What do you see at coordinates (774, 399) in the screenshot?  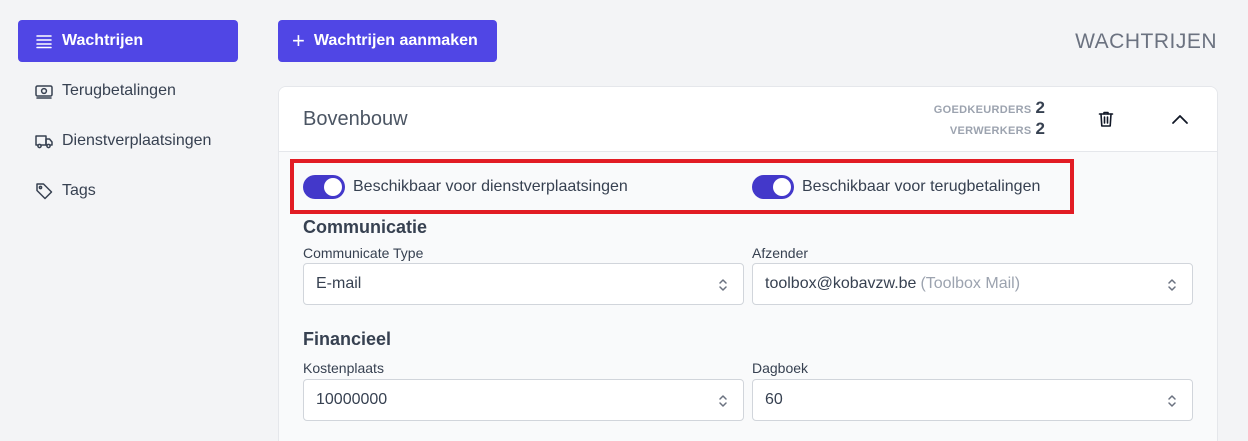 I see `select-value: 60` at bounding box center [774, 399].